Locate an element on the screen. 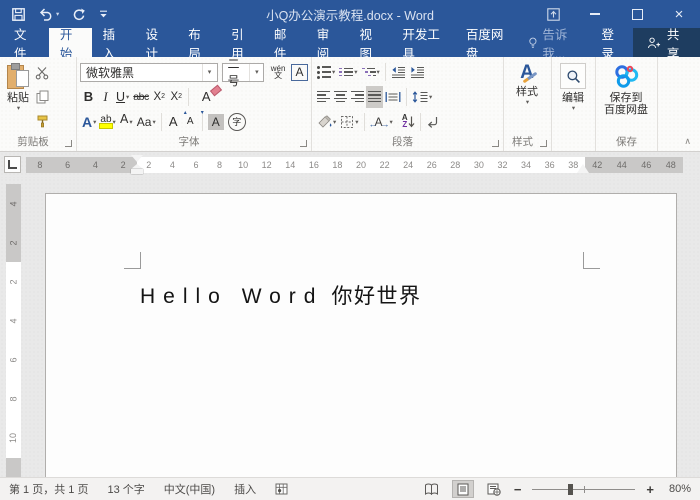  zoom-slider-handle is located at coordinates (571, 489).